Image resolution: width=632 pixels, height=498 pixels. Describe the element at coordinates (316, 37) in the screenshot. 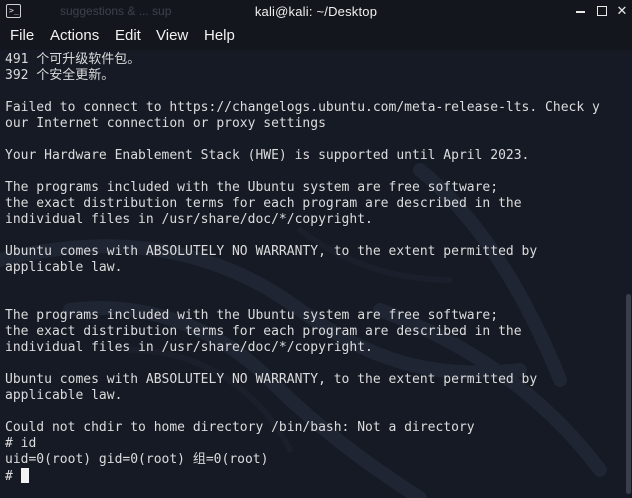

I see `menu-bar: File Actions Edit View Help` at that location.